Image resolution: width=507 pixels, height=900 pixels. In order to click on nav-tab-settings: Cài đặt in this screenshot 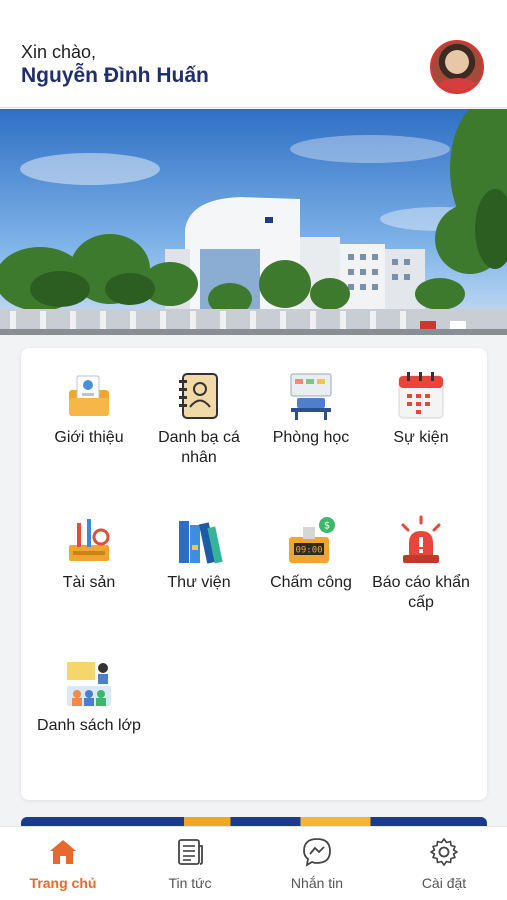, I will do `click(444, 863)`.